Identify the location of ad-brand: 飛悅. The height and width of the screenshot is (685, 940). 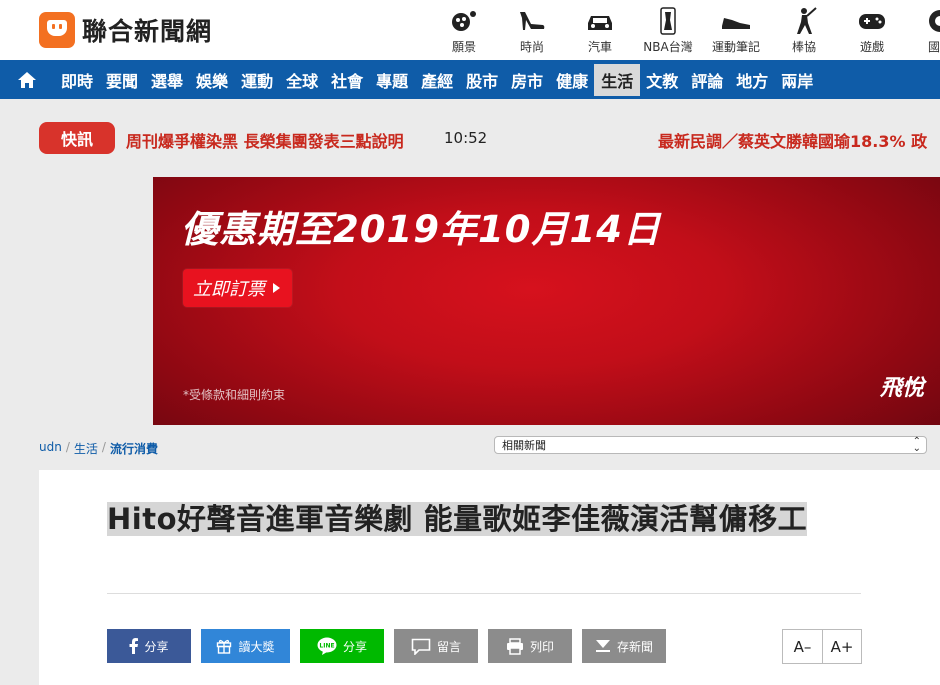
(902, 388).